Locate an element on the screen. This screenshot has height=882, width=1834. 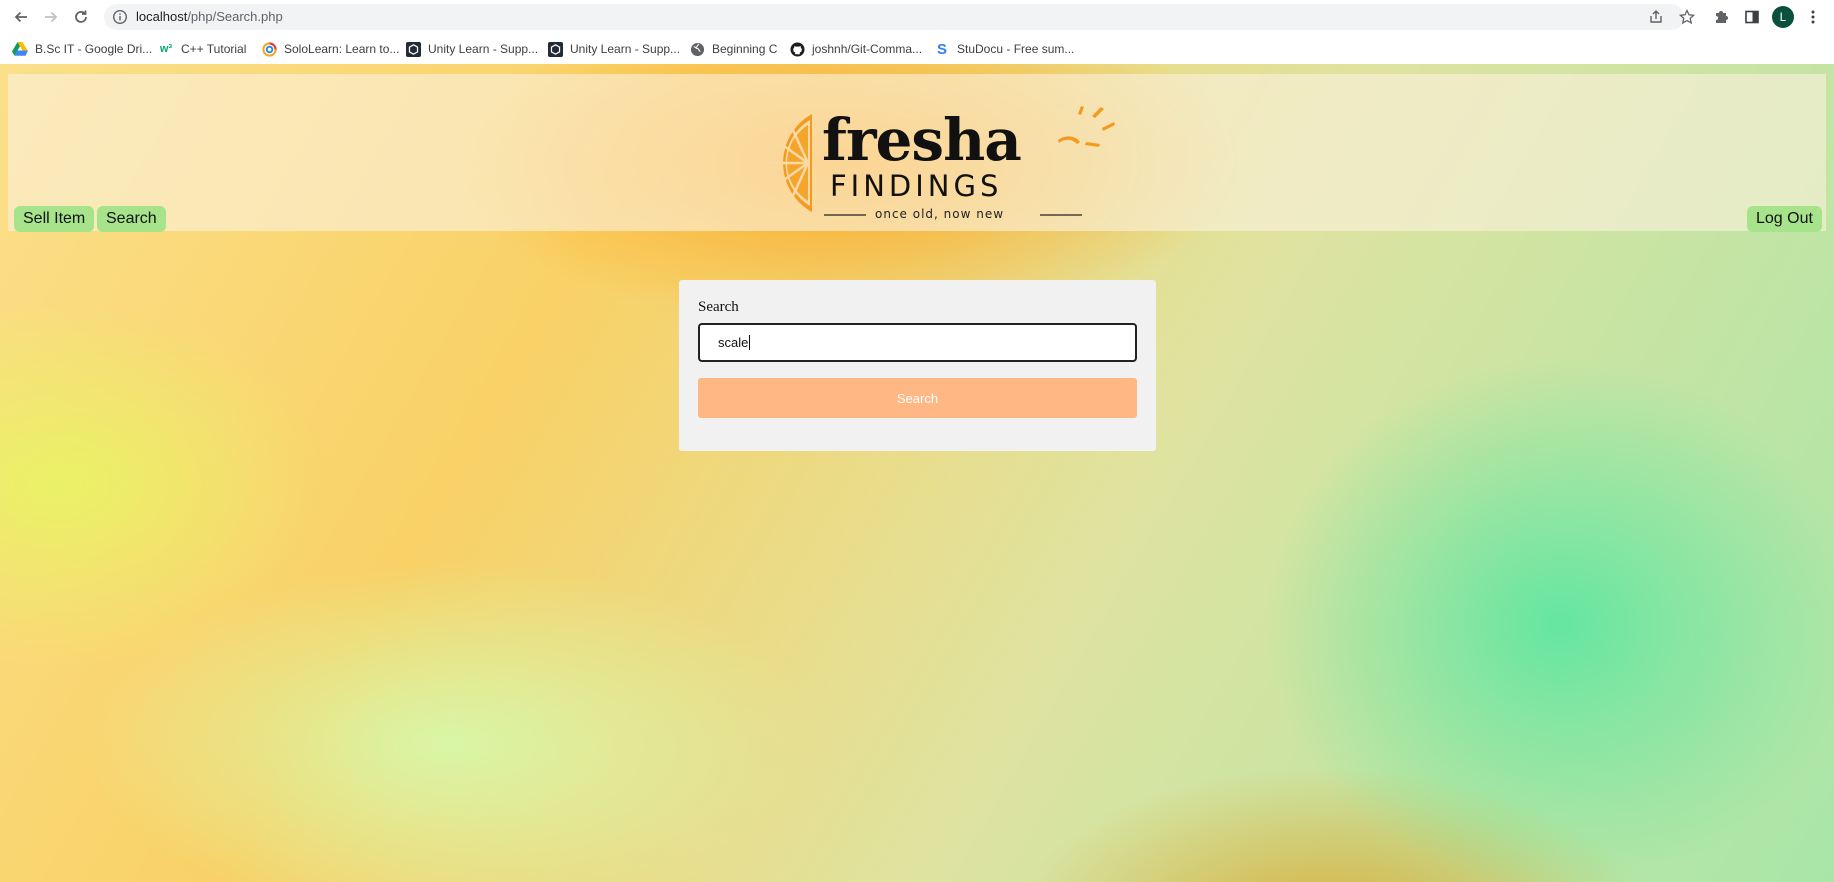
search-input: scale is located at coordinates (917, 342).